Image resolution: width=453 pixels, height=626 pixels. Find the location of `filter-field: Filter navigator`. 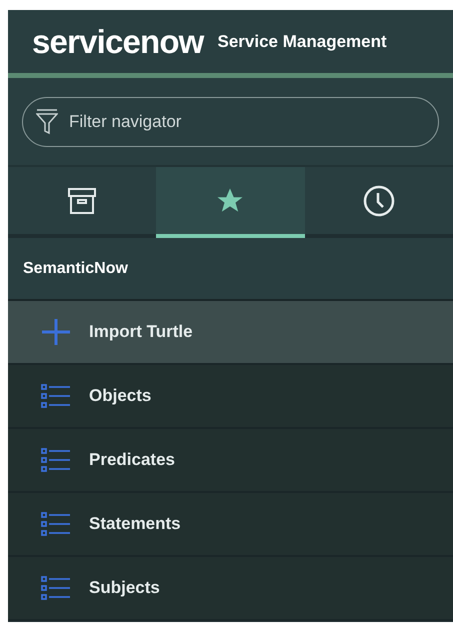

filter-field: Filter navigator is located at coordinates (230, 121).